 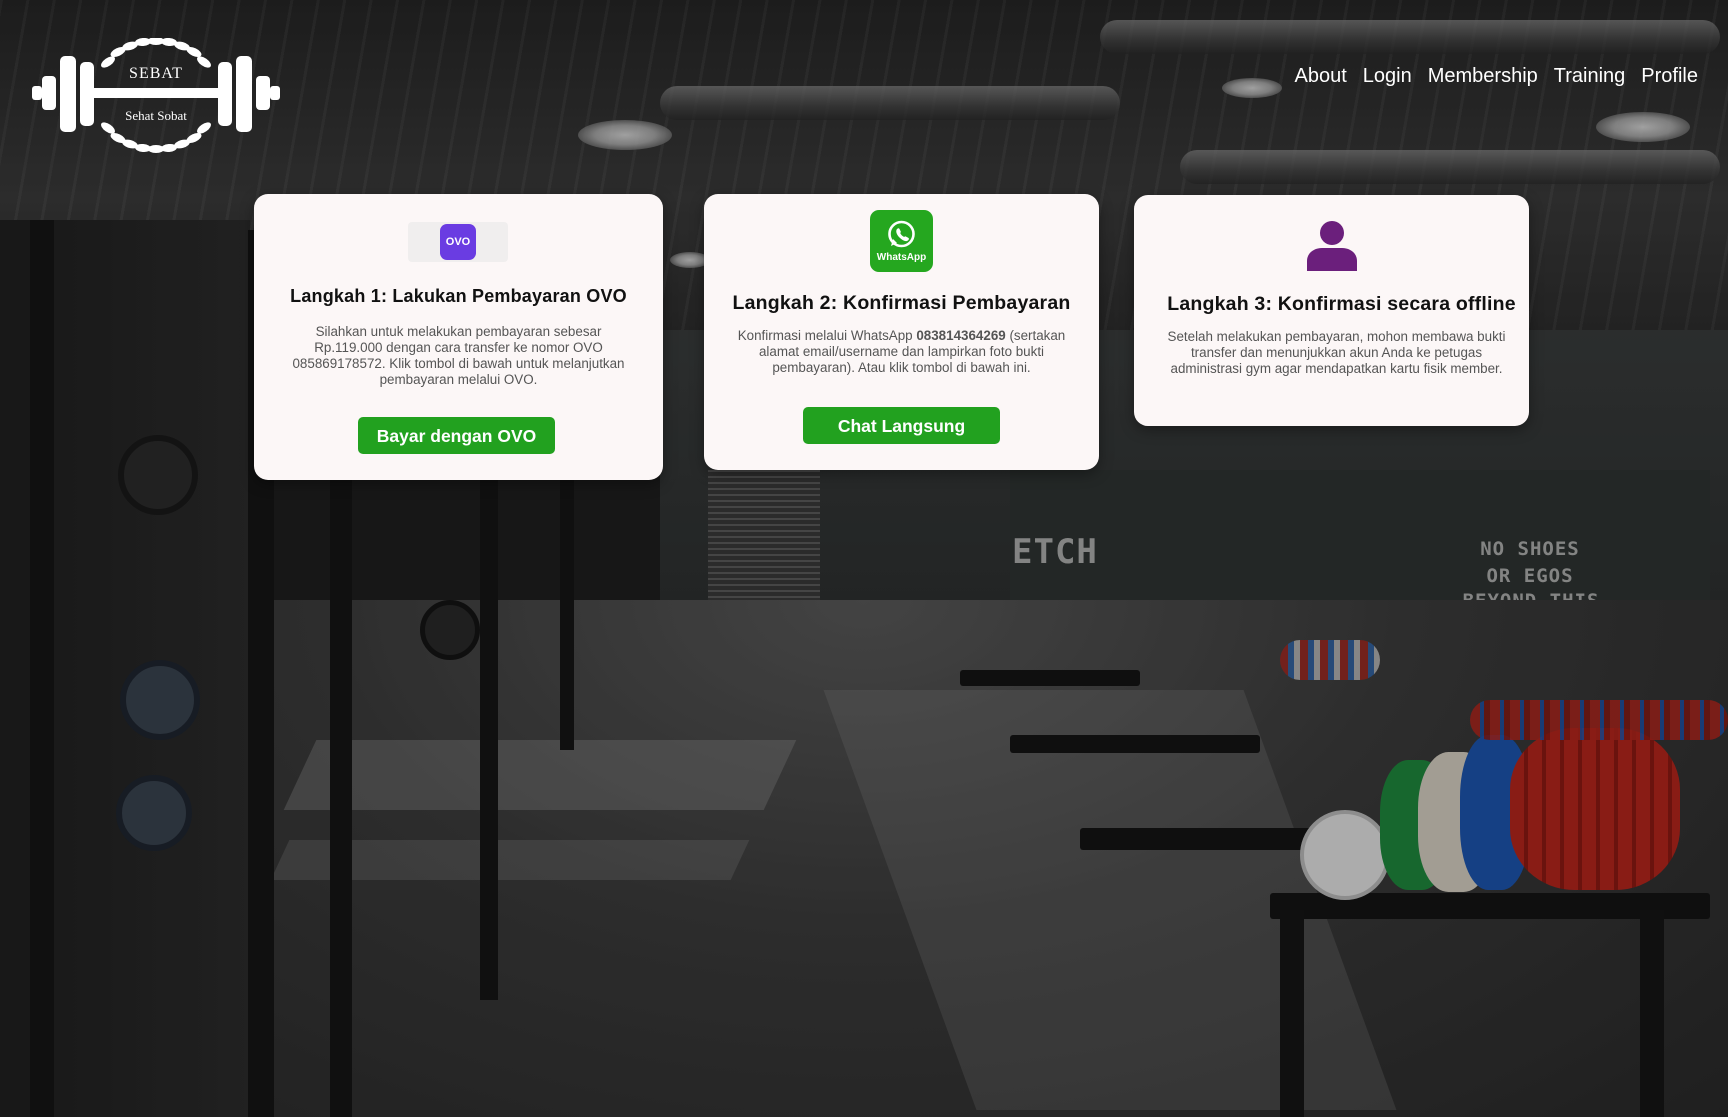 I want to click on nav-membership: Membership, so click(x=1483, y=76).